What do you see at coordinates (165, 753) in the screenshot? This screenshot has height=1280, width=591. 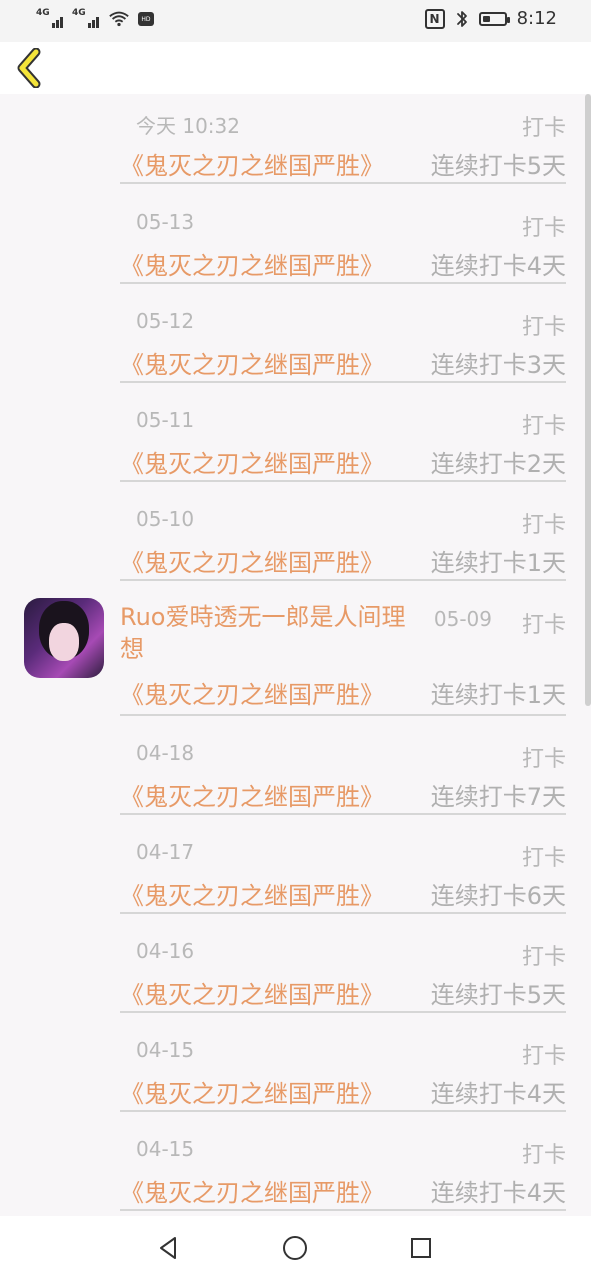 I see `item-date: 04-18` at bounding box center [165, 753].